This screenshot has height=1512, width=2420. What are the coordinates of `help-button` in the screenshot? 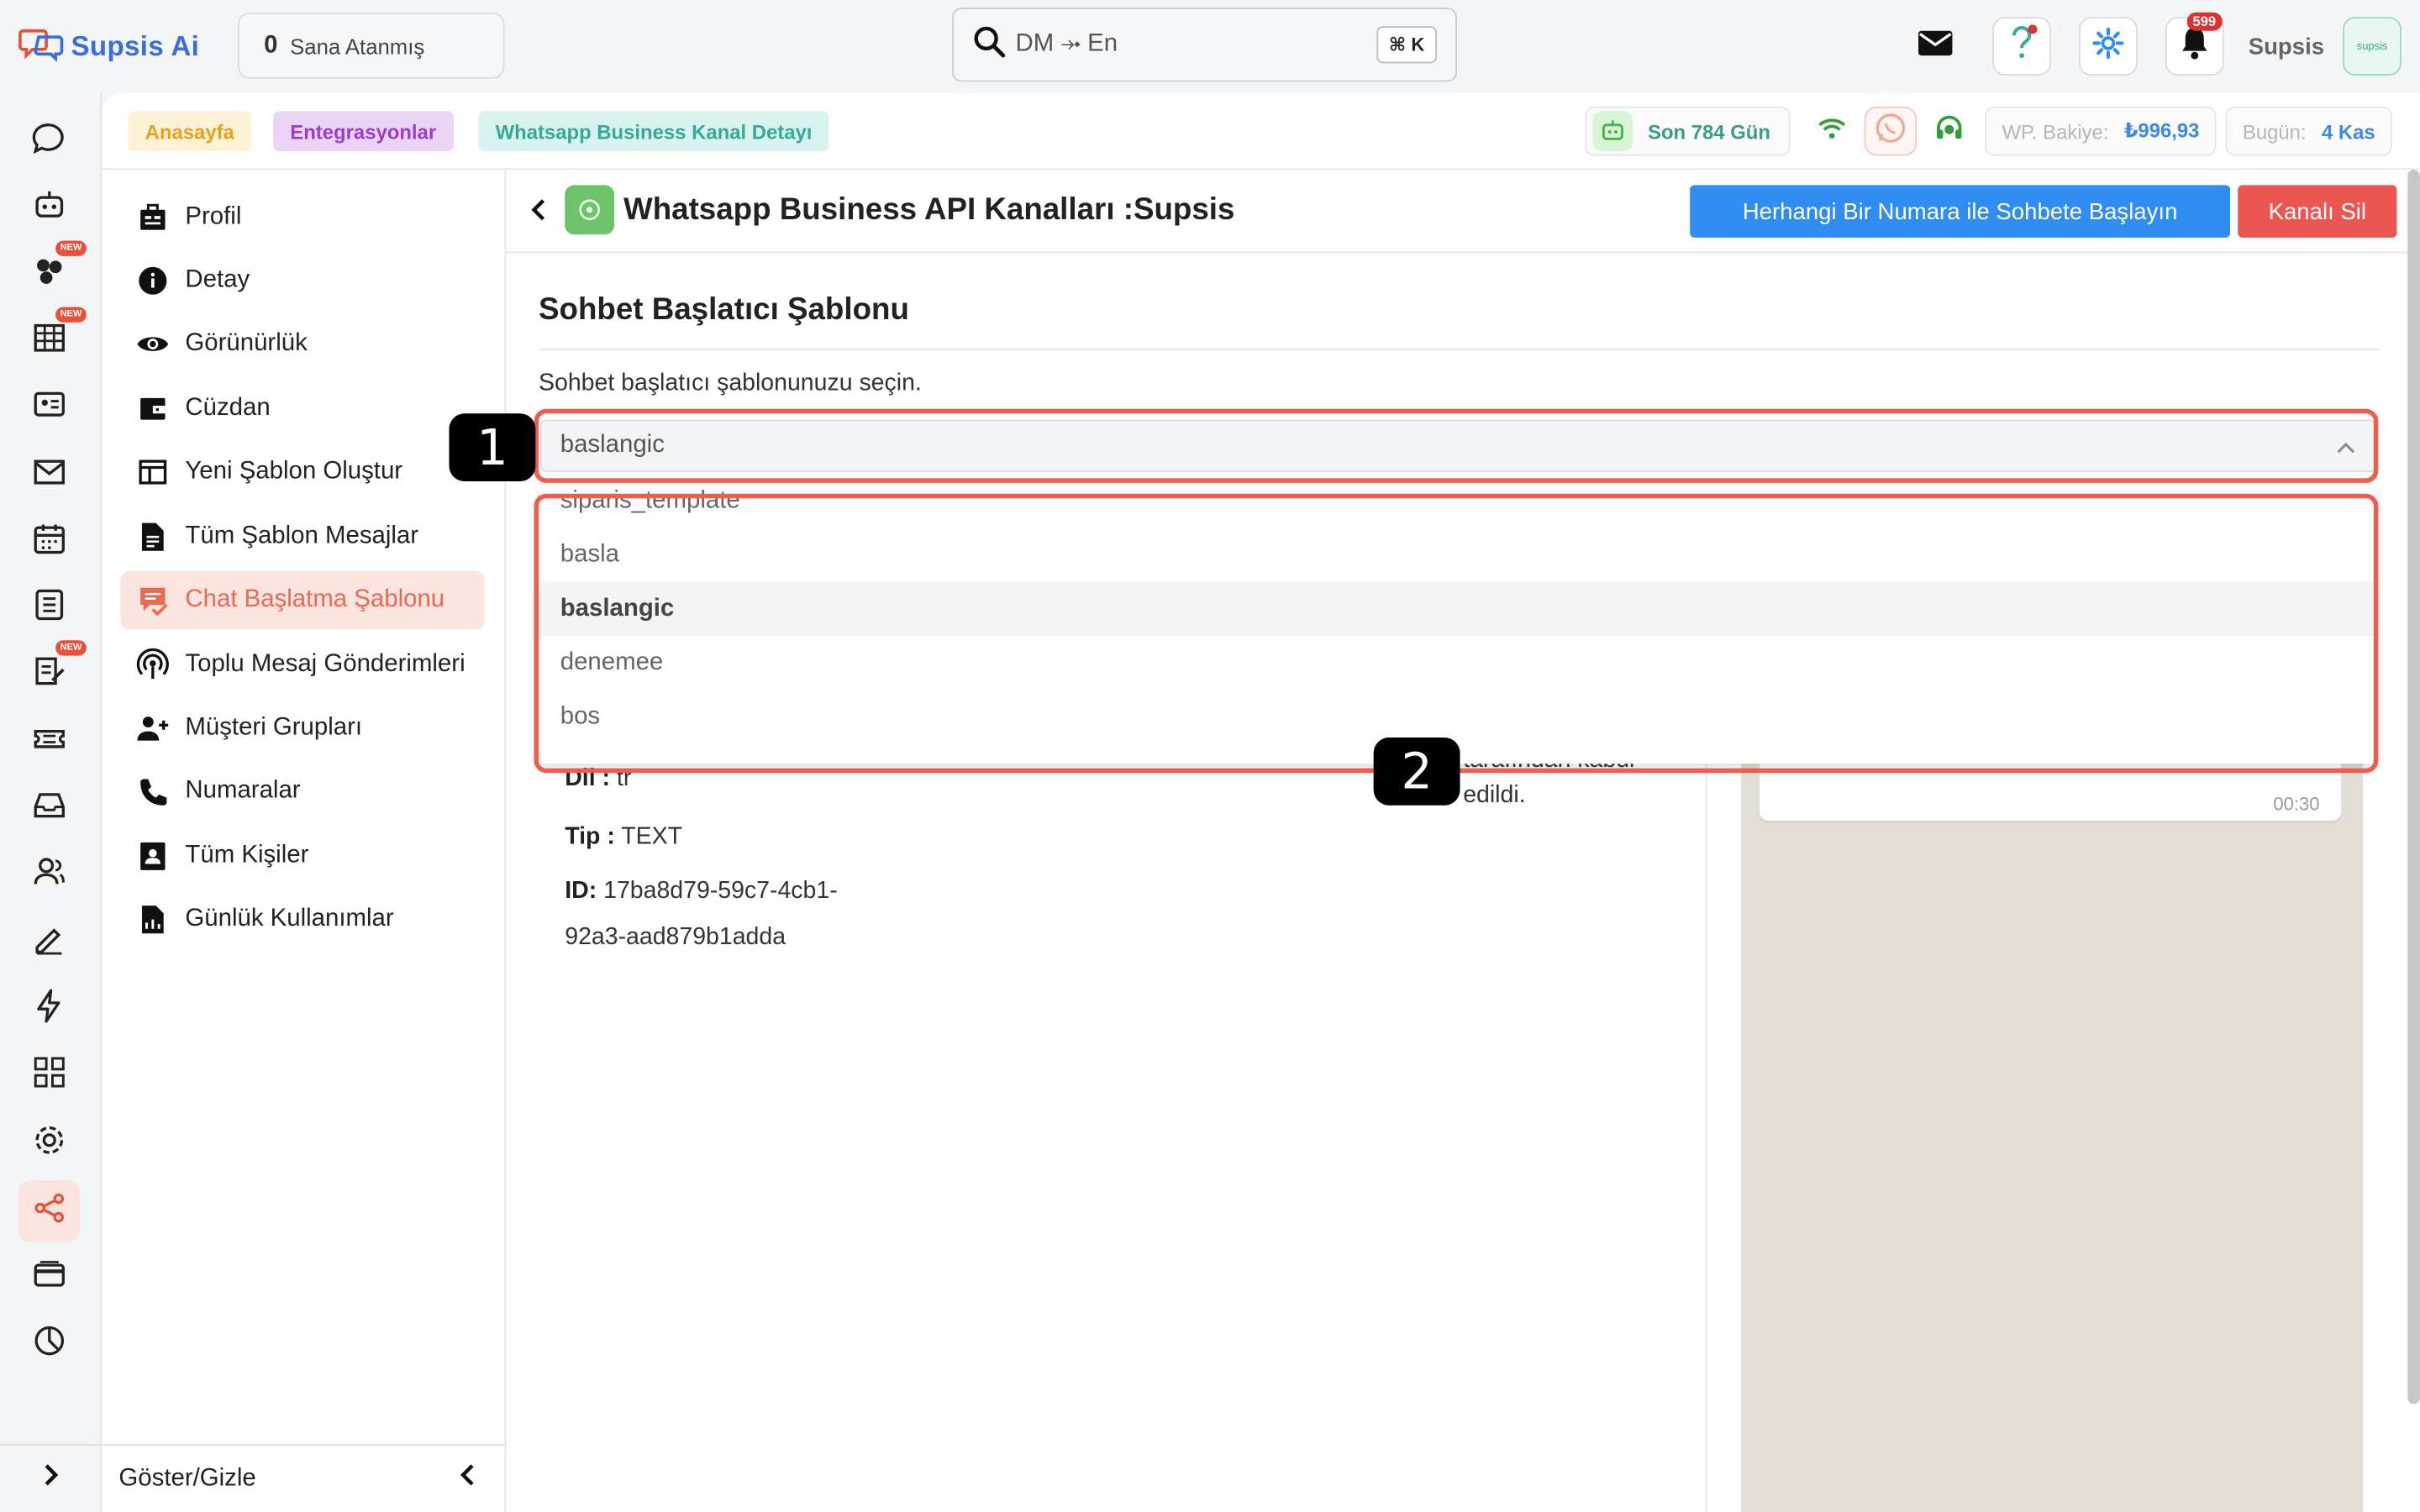 It's located at (2021, 46).